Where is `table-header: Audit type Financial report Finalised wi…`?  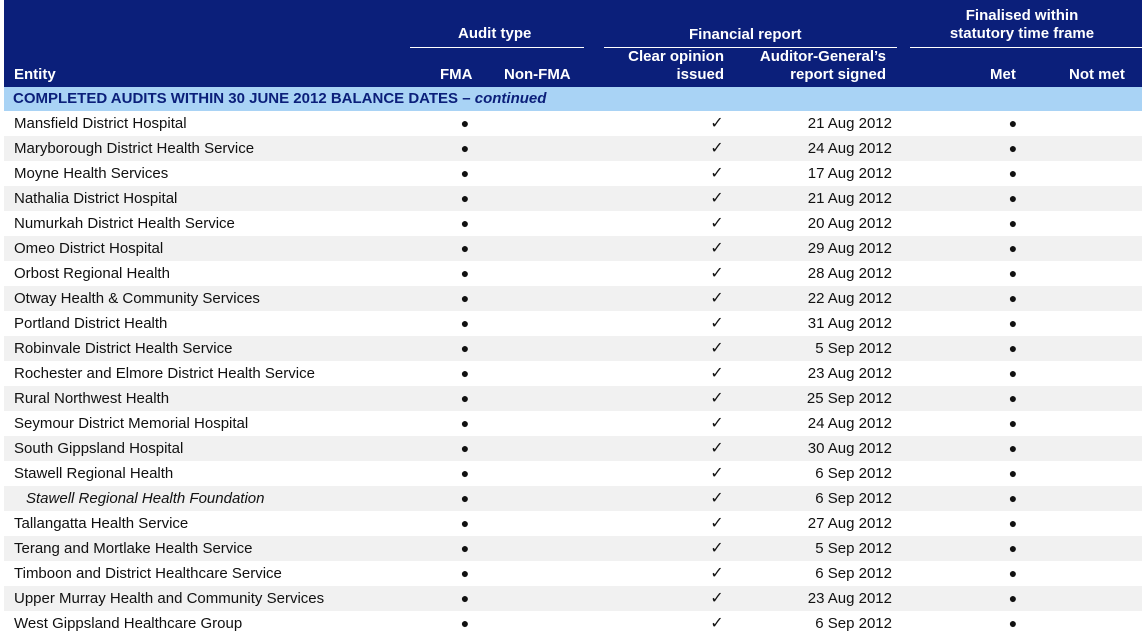 table-header: Audit type Financial report Finalised wi… is located at coordinates (573, 43).